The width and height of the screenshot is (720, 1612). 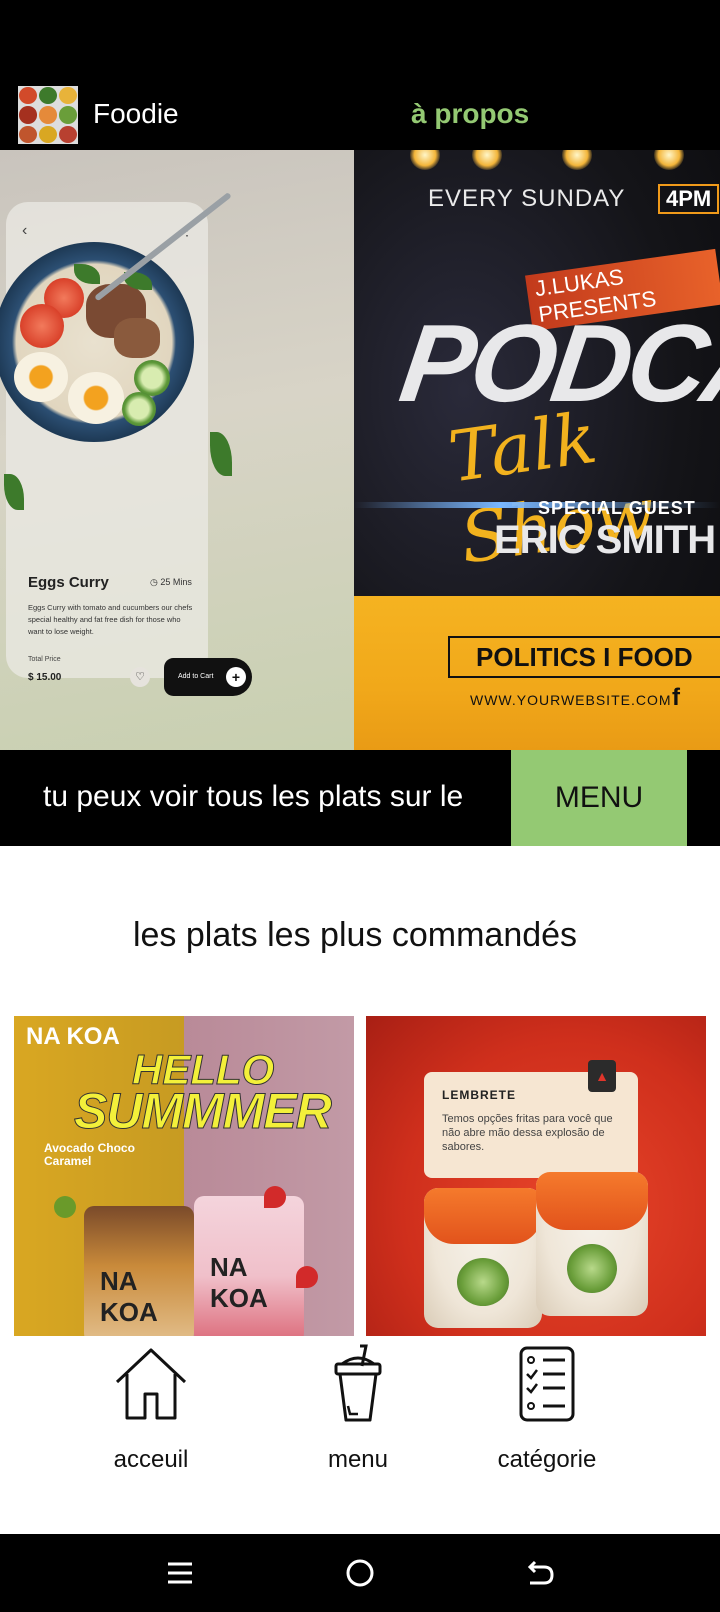 I want to click on menu-lines-icon, so click(x=180, y=1573).